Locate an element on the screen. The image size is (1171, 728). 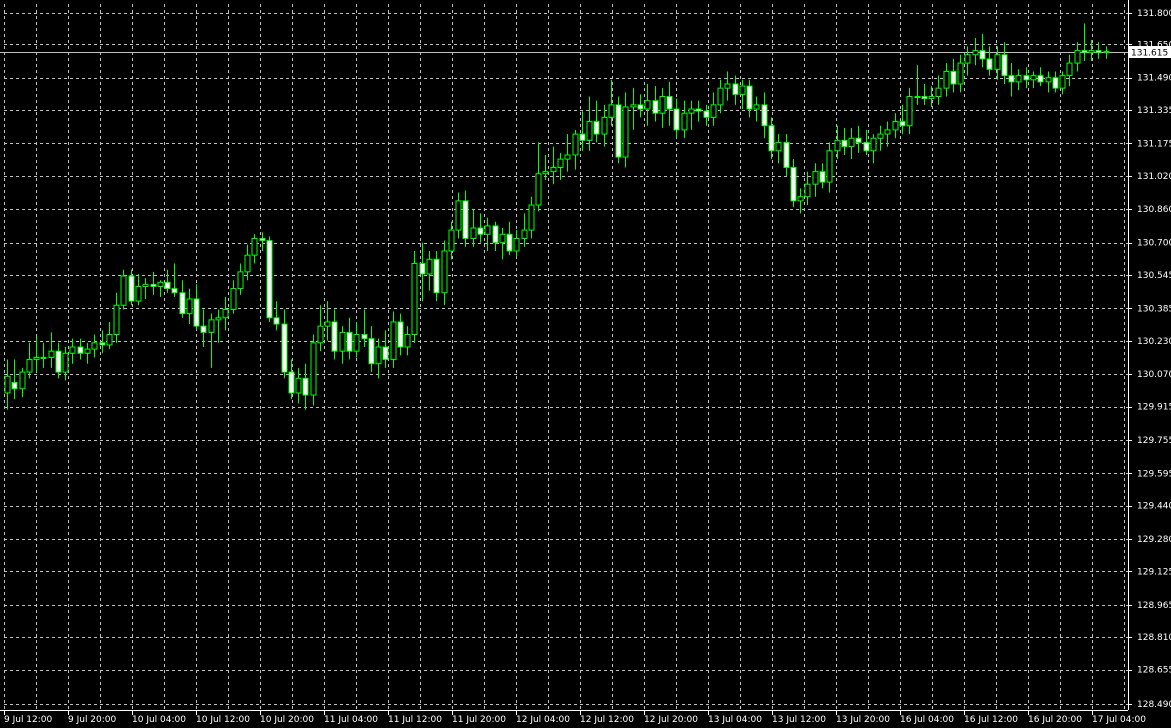
x-tick-label: 12 Jul 20:00 is located at coordinates (671, 720).